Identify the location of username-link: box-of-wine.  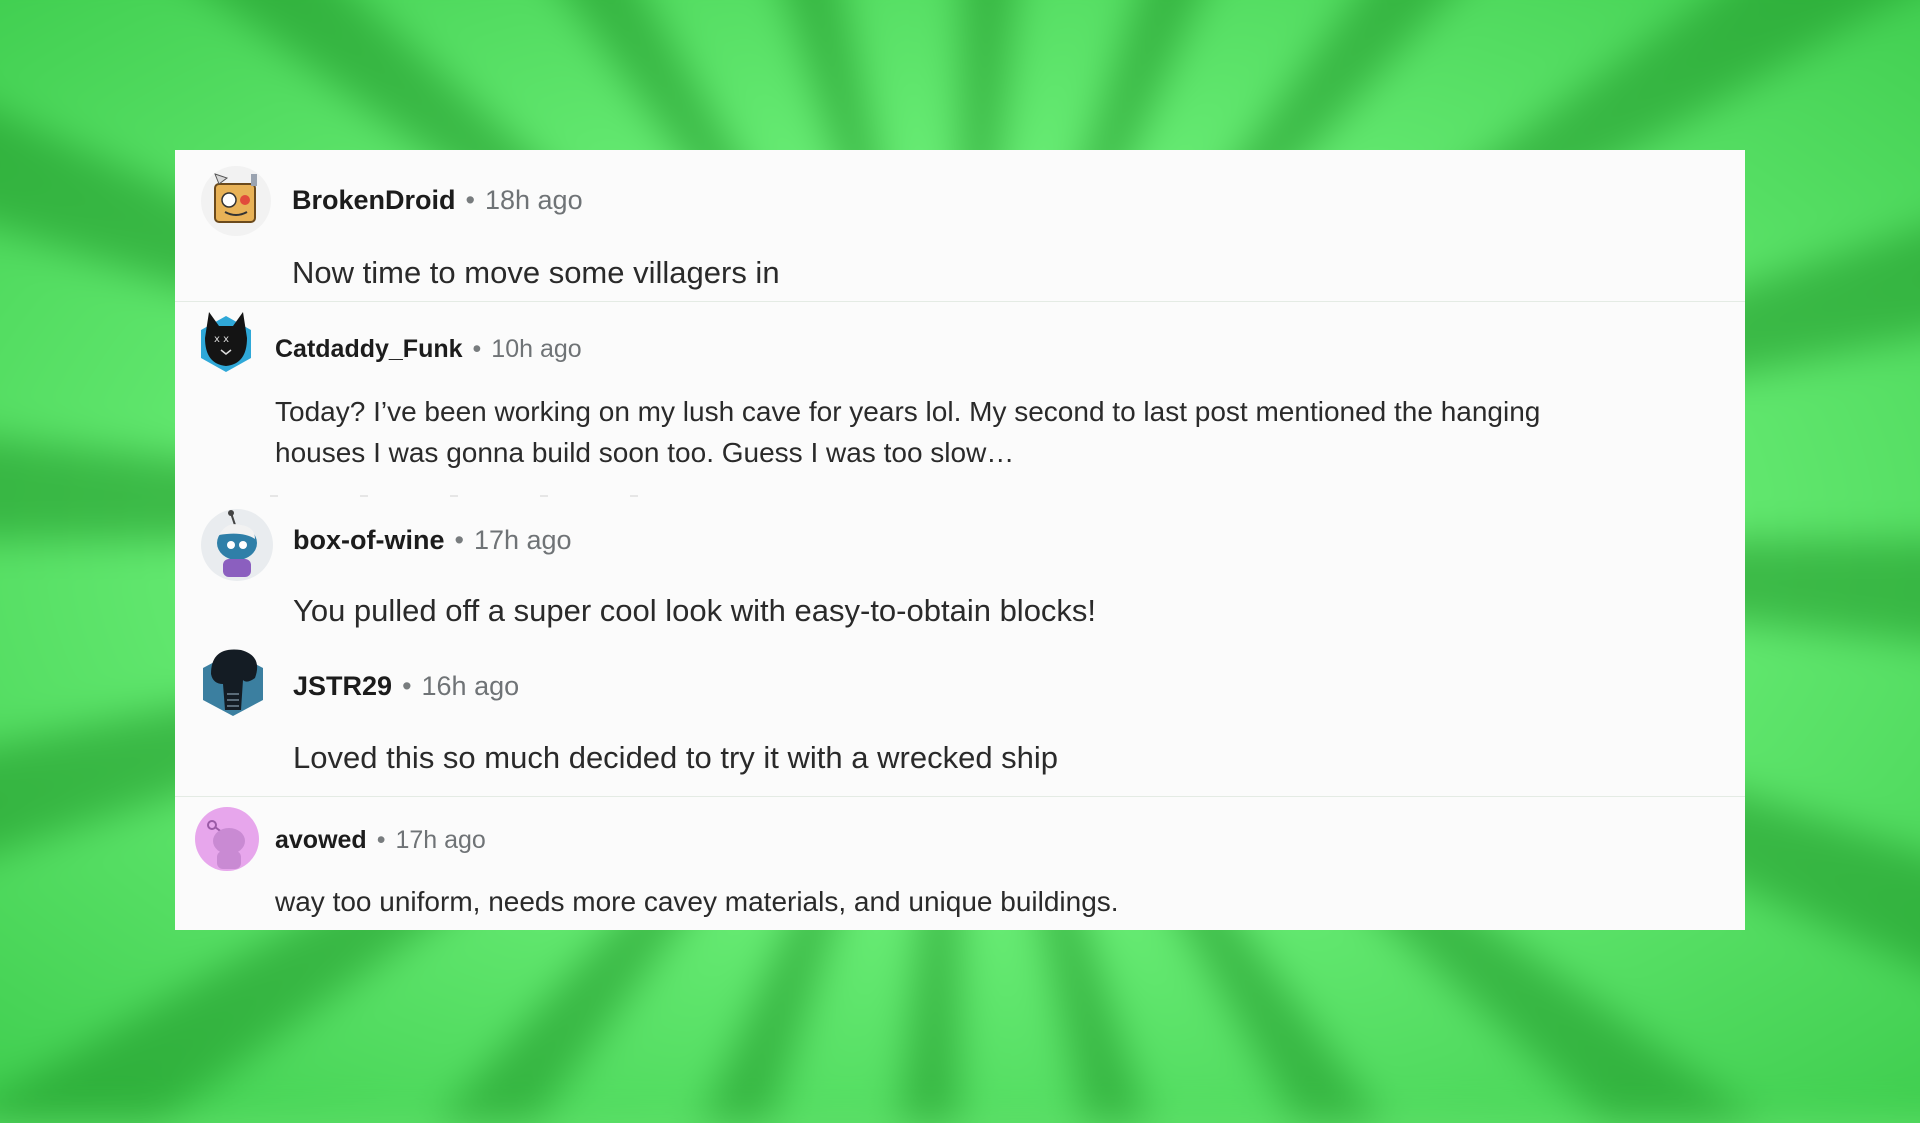
(368, 540).